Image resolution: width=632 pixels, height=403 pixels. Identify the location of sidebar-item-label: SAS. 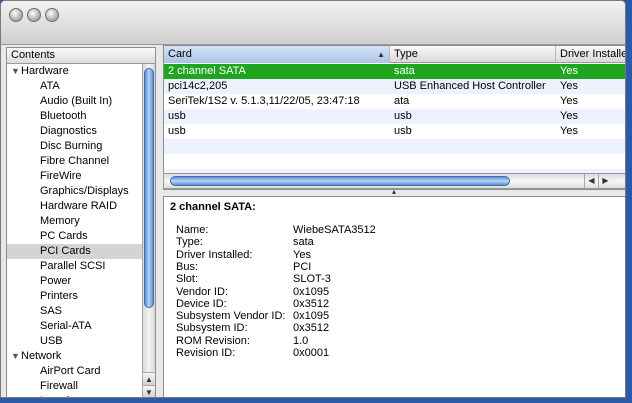
(51, 311).